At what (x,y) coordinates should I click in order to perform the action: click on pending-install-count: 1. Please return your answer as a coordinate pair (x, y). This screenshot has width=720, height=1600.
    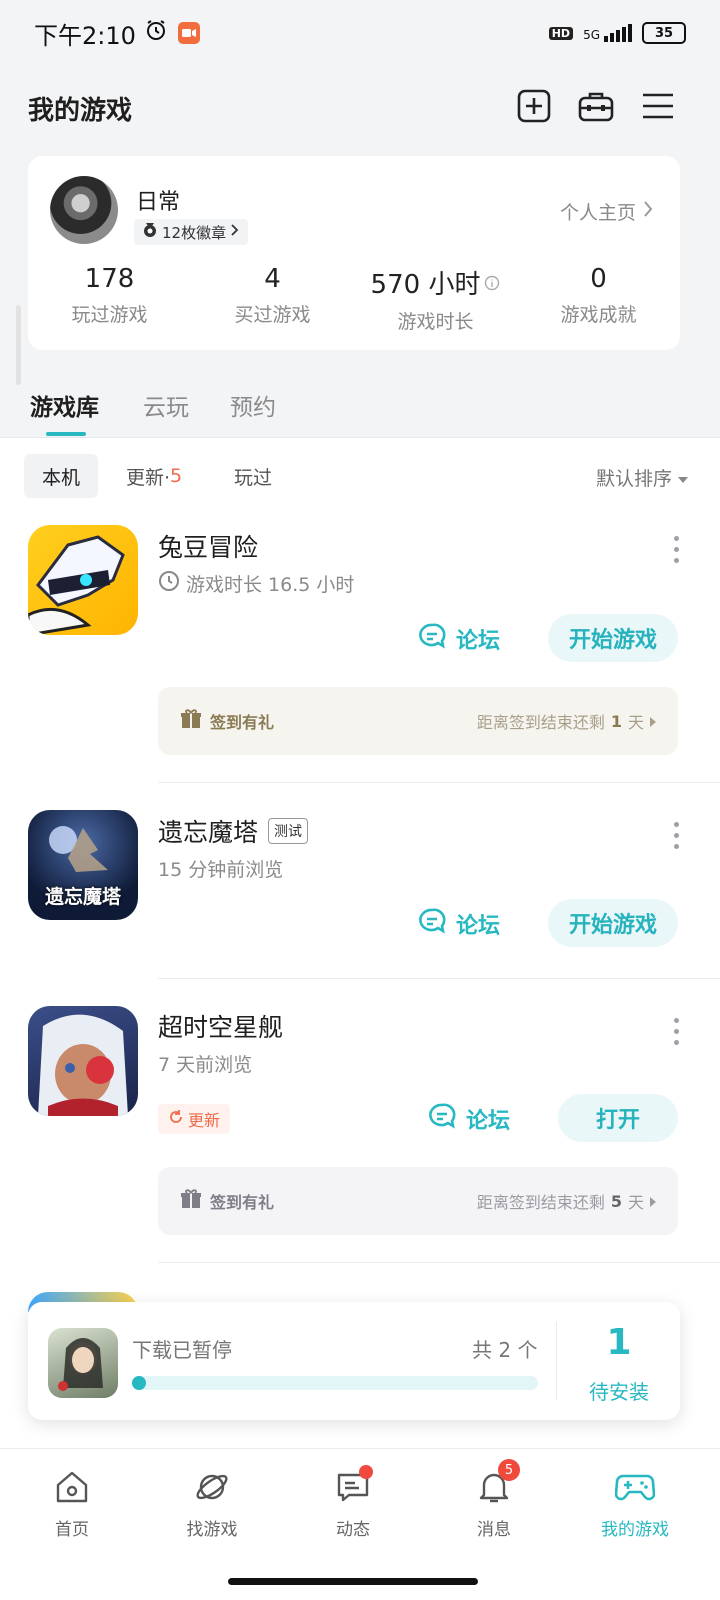
    Looking at the image, I should click on (619, 1342).